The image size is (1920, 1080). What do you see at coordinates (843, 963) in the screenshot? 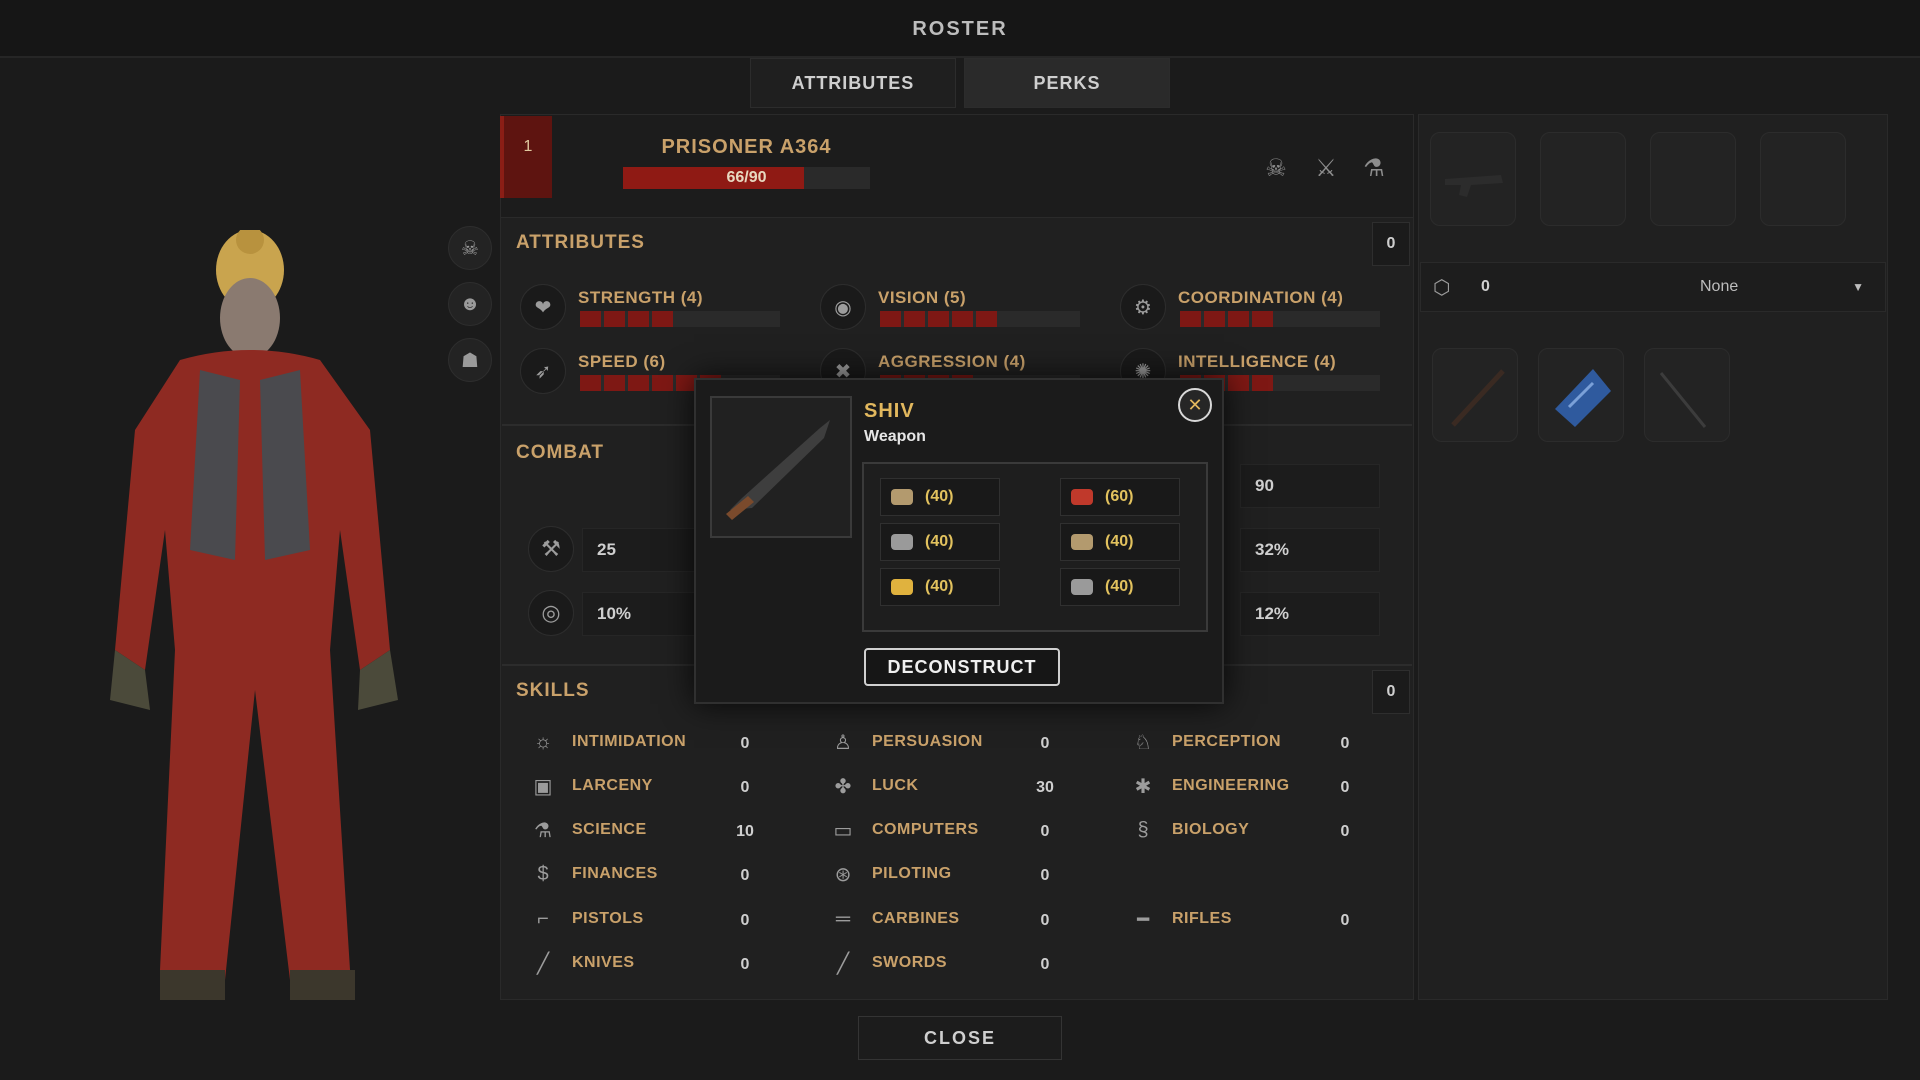
I see `sword-icon: ╱` at bounding box center [843, 963].